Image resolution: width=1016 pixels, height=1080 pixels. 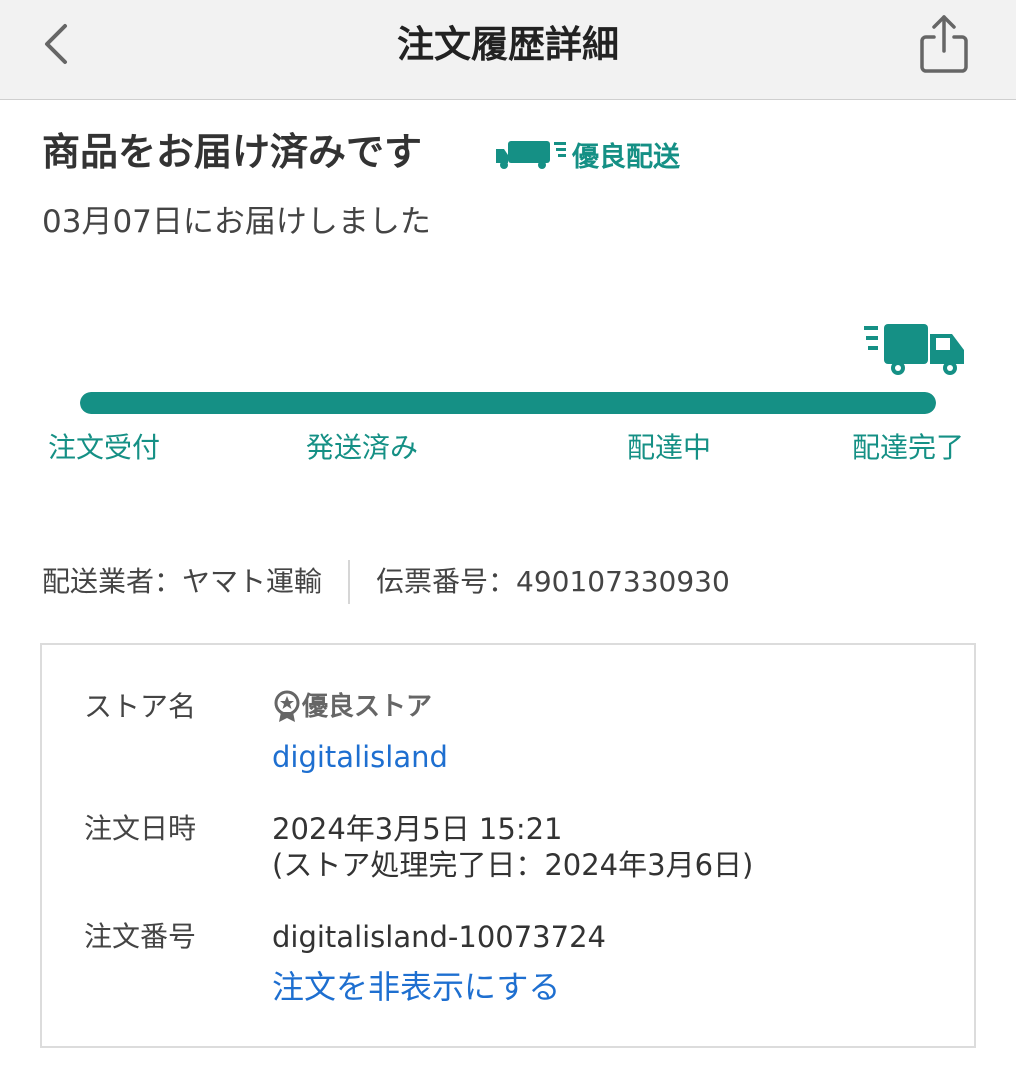 I want to click on step-order-received: 注文受付, so click(x=104, y=447).